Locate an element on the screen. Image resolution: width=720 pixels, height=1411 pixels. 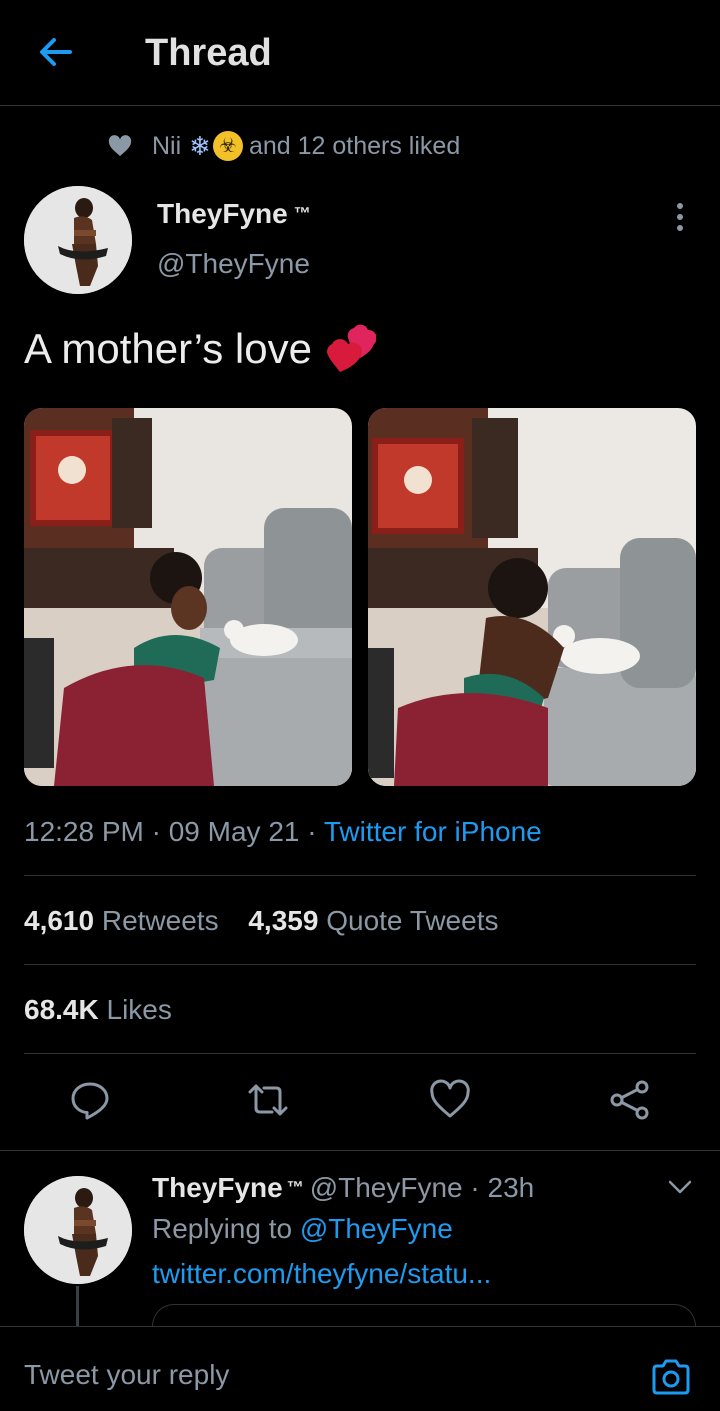
page-title: Thread is located at coordinates (208, 53).